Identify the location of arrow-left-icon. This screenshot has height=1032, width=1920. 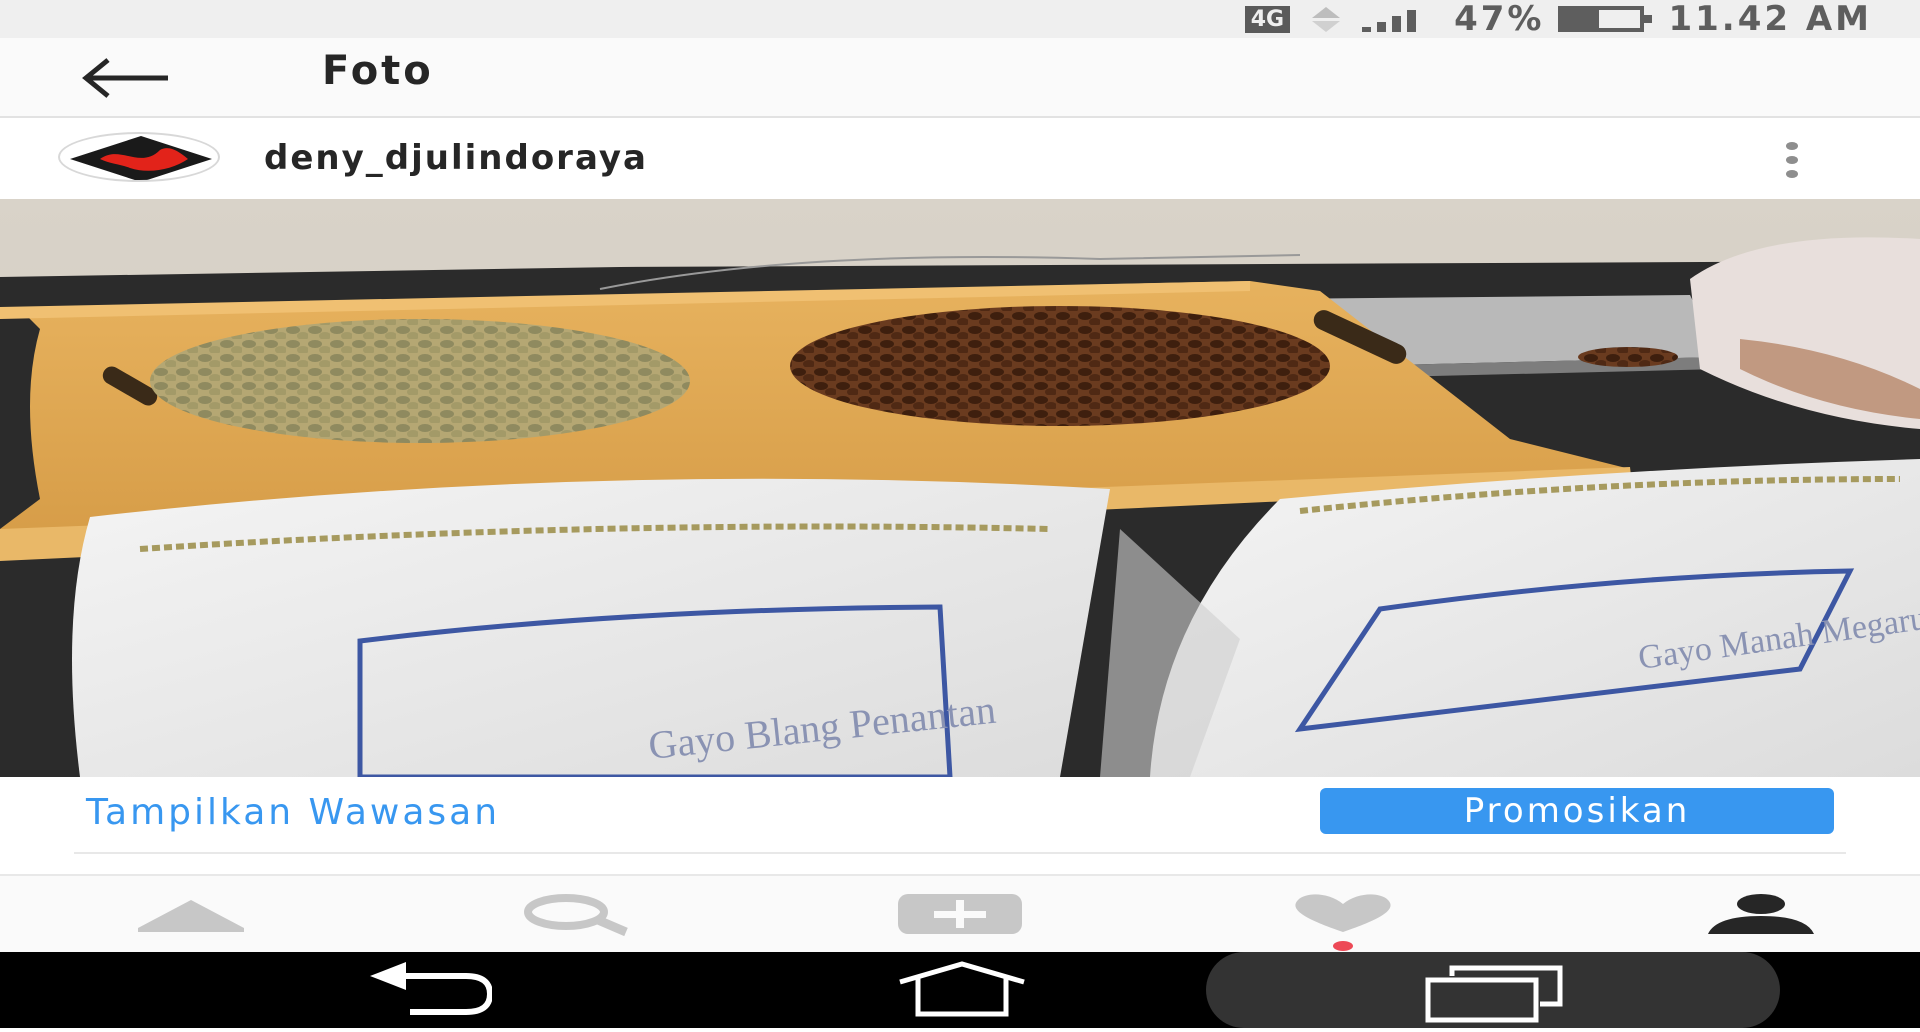
(127, 78).